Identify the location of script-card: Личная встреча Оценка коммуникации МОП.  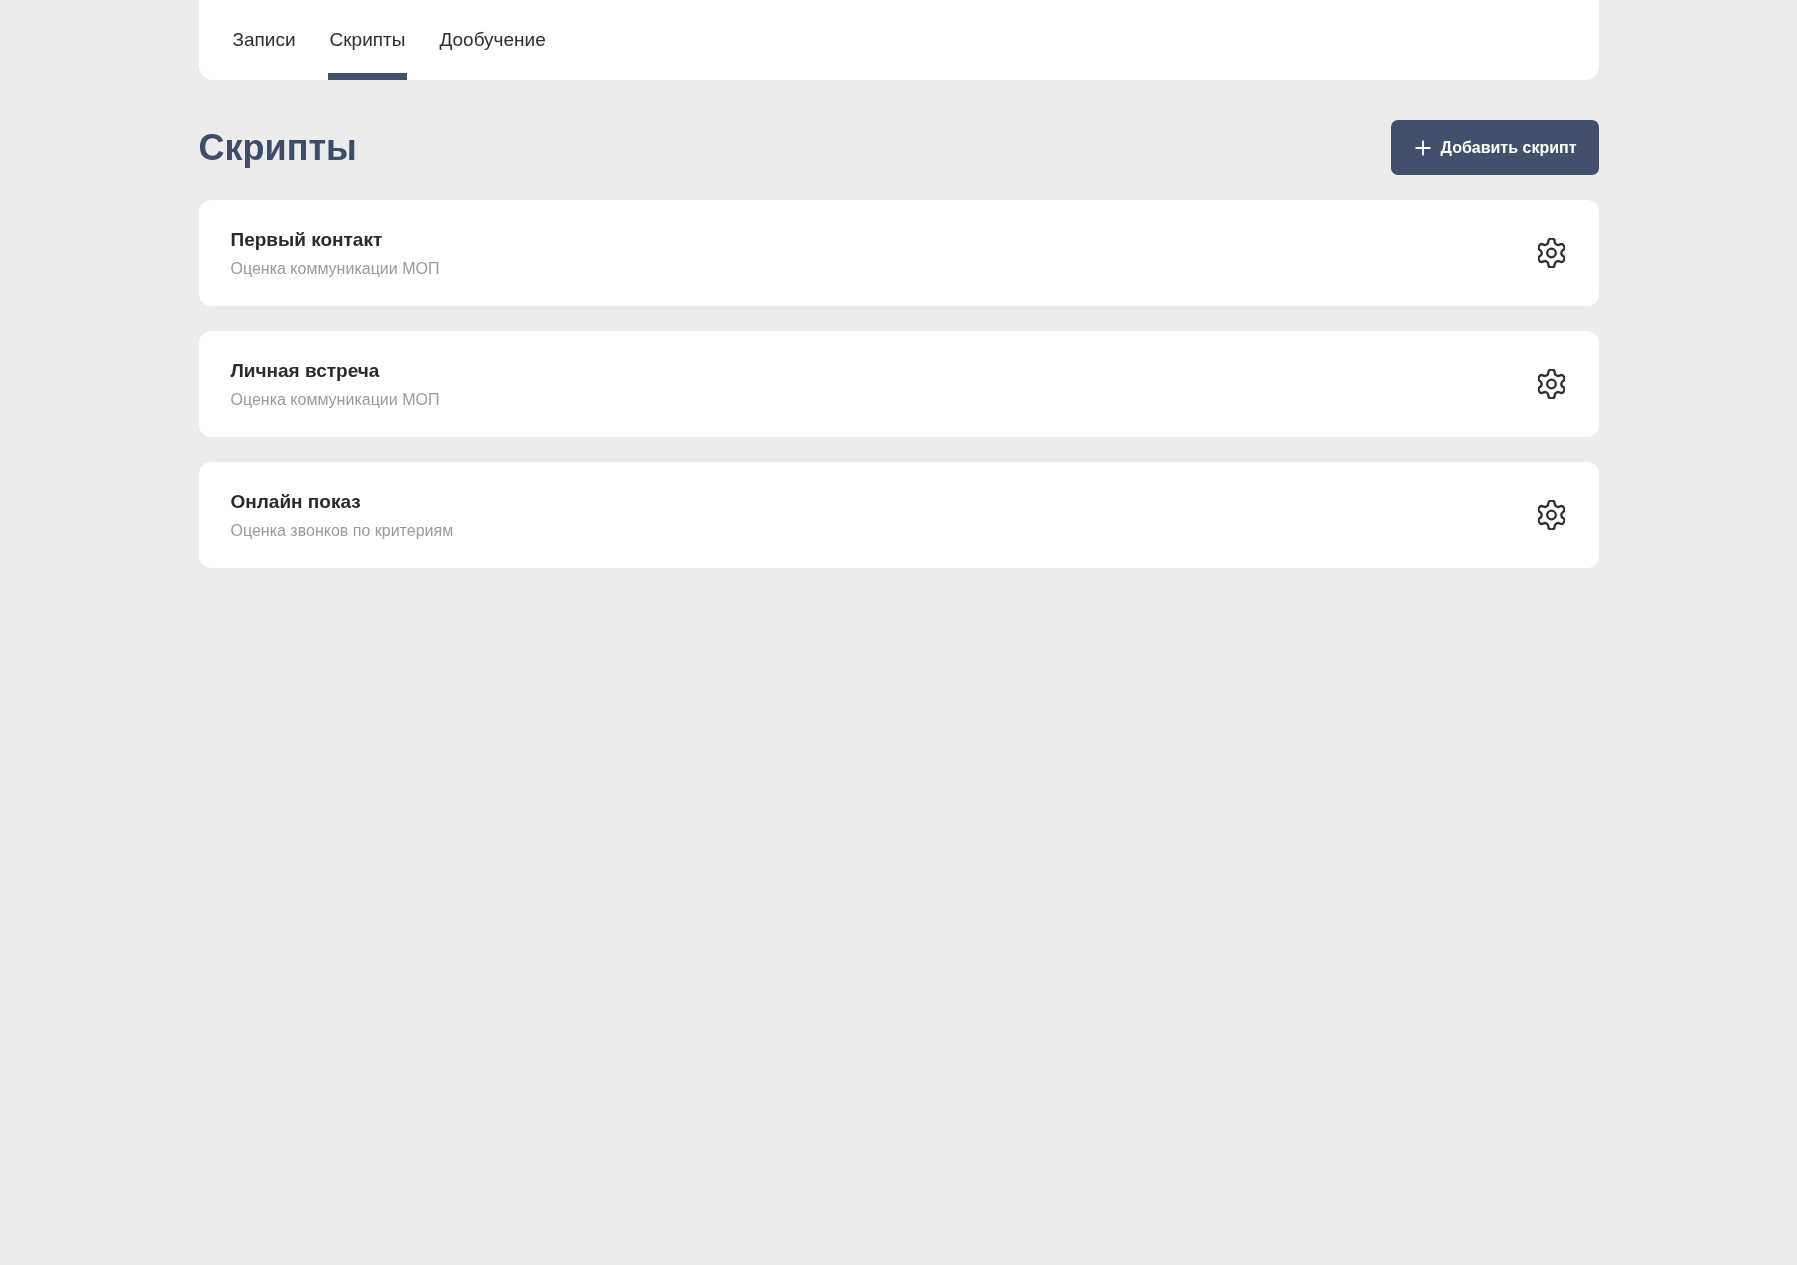
(898, 384).